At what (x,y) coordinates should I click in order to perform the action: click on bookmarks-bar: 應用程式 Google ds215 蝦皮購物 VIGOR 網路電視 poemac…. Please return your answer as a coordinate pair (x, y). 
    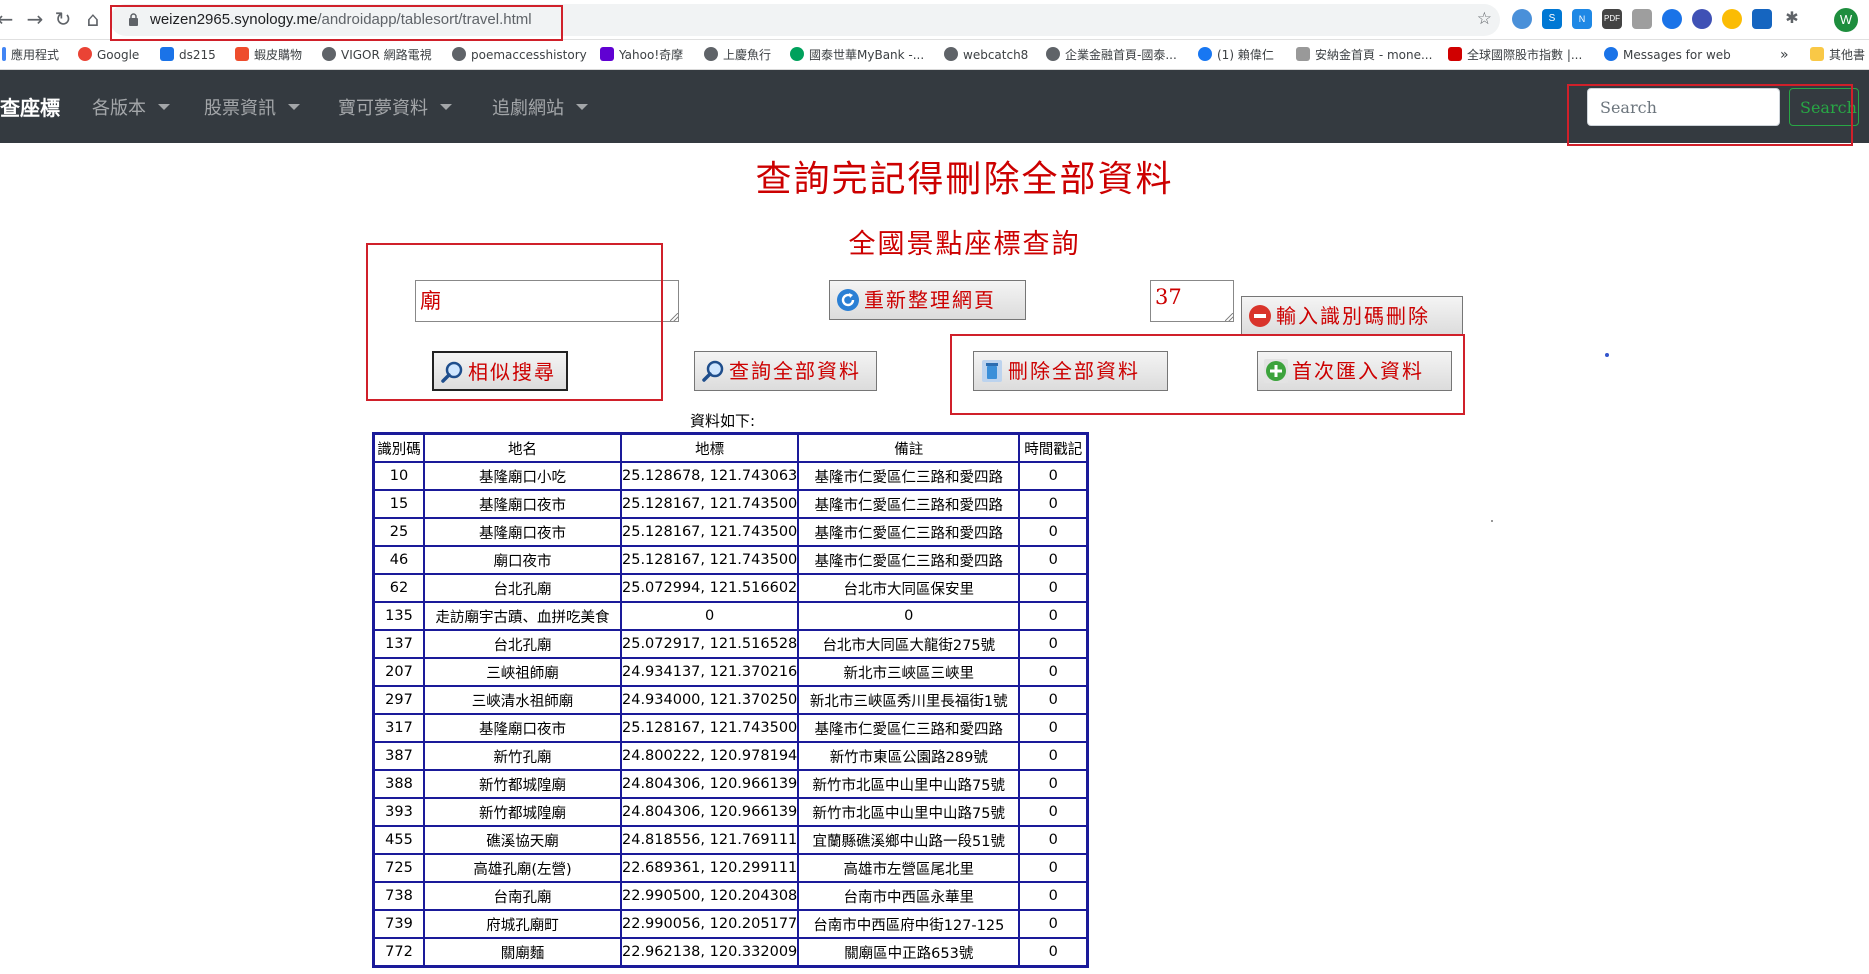
    Looking at the image, I should click on (934, 55).